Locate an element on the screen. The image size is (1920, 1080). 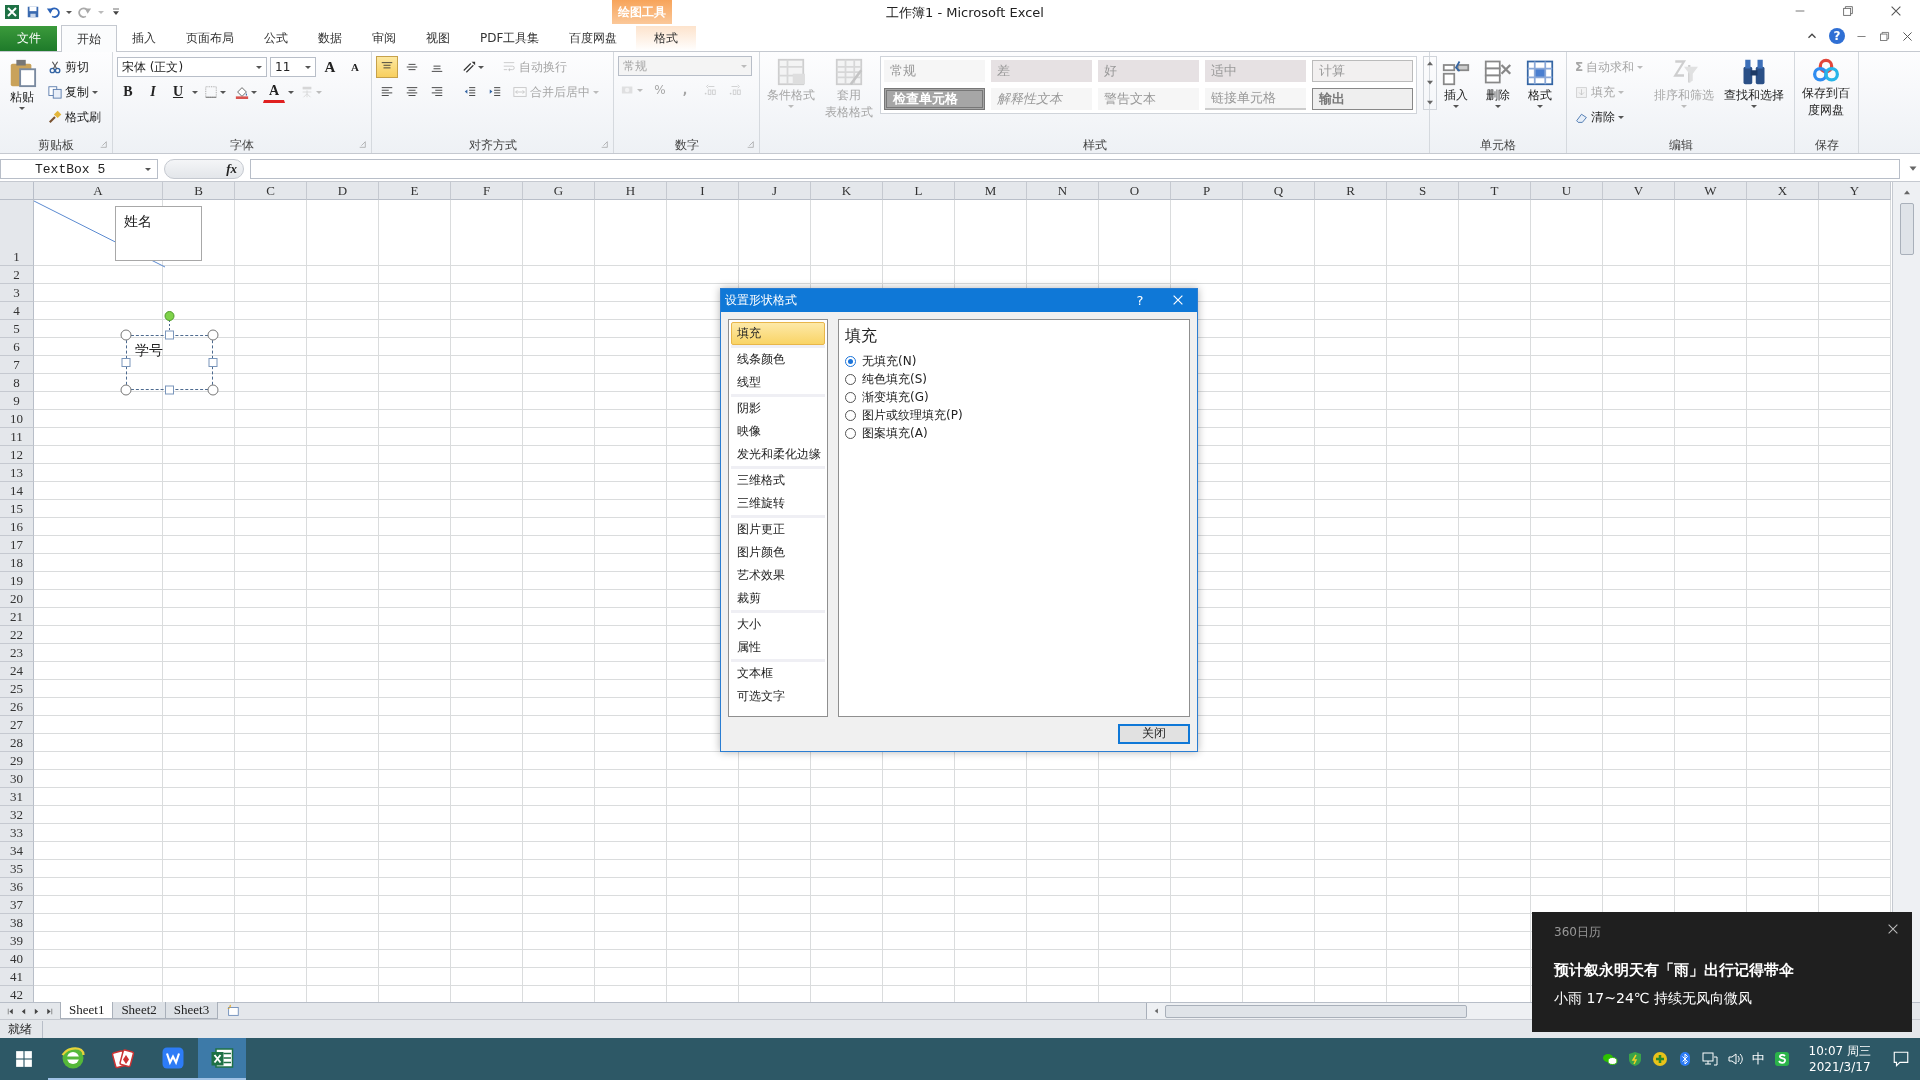
column-header: J is located at coordinates (775, 191).